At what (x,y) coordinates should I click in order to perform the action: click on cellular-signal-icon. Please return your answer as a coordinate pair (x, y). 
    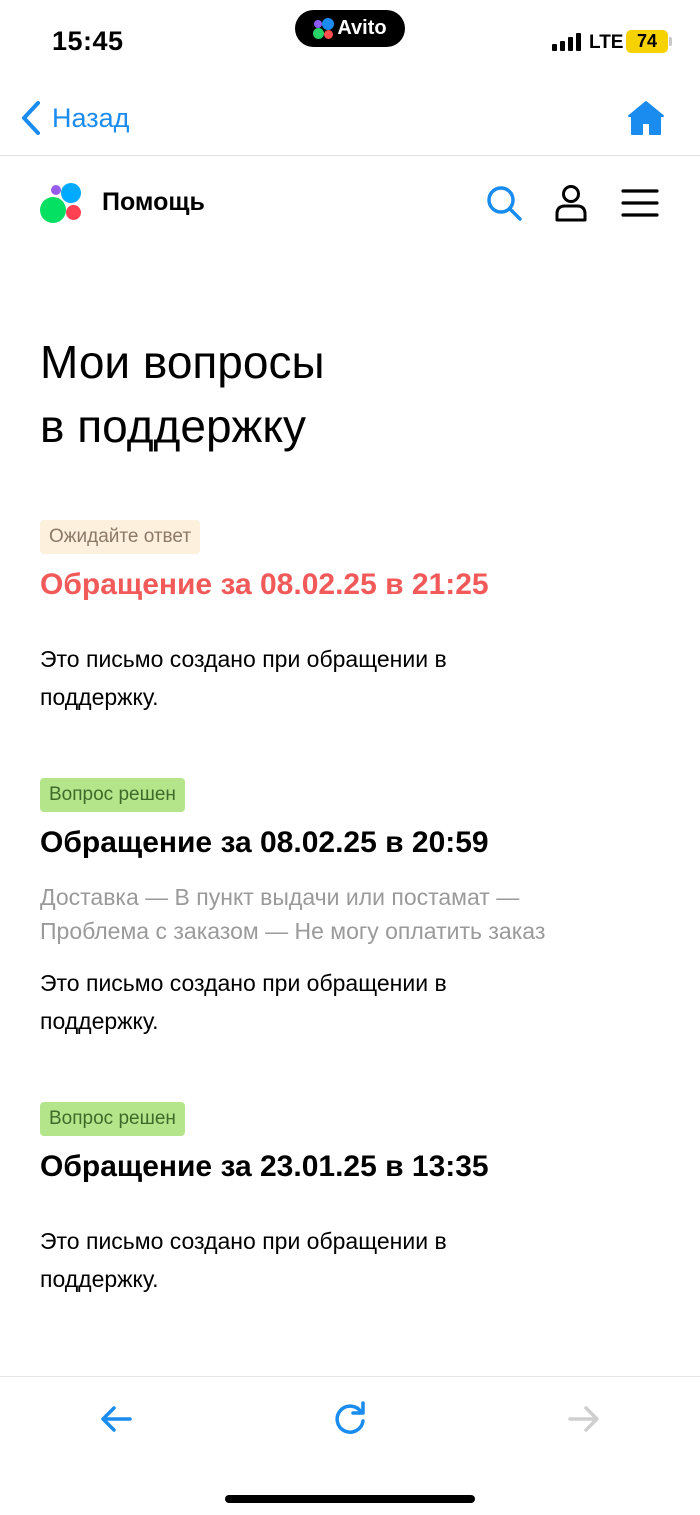
    Looking at the image, I should click on (566, 42).